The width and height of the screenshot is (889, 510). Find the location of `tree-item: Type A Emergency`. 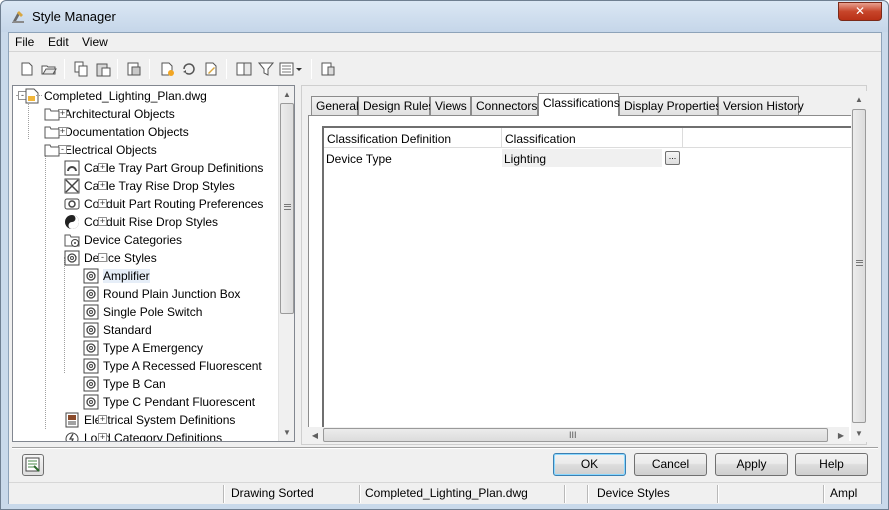

tree-item: Type A Emergency is located at coordinates (143, 348).